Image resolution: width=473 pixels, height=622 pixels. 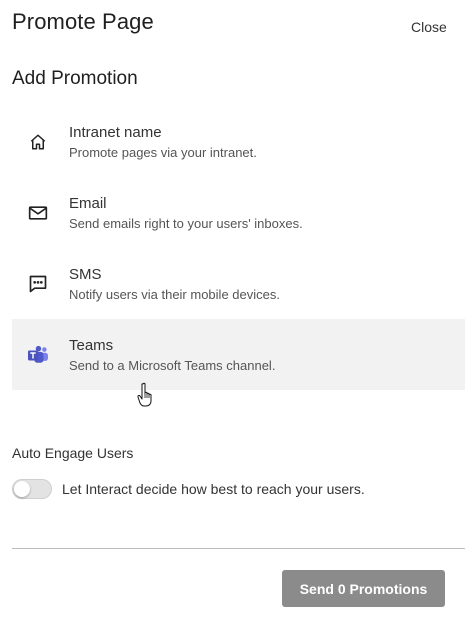 I want to click on teams-icon, so click(x=38, y=355).